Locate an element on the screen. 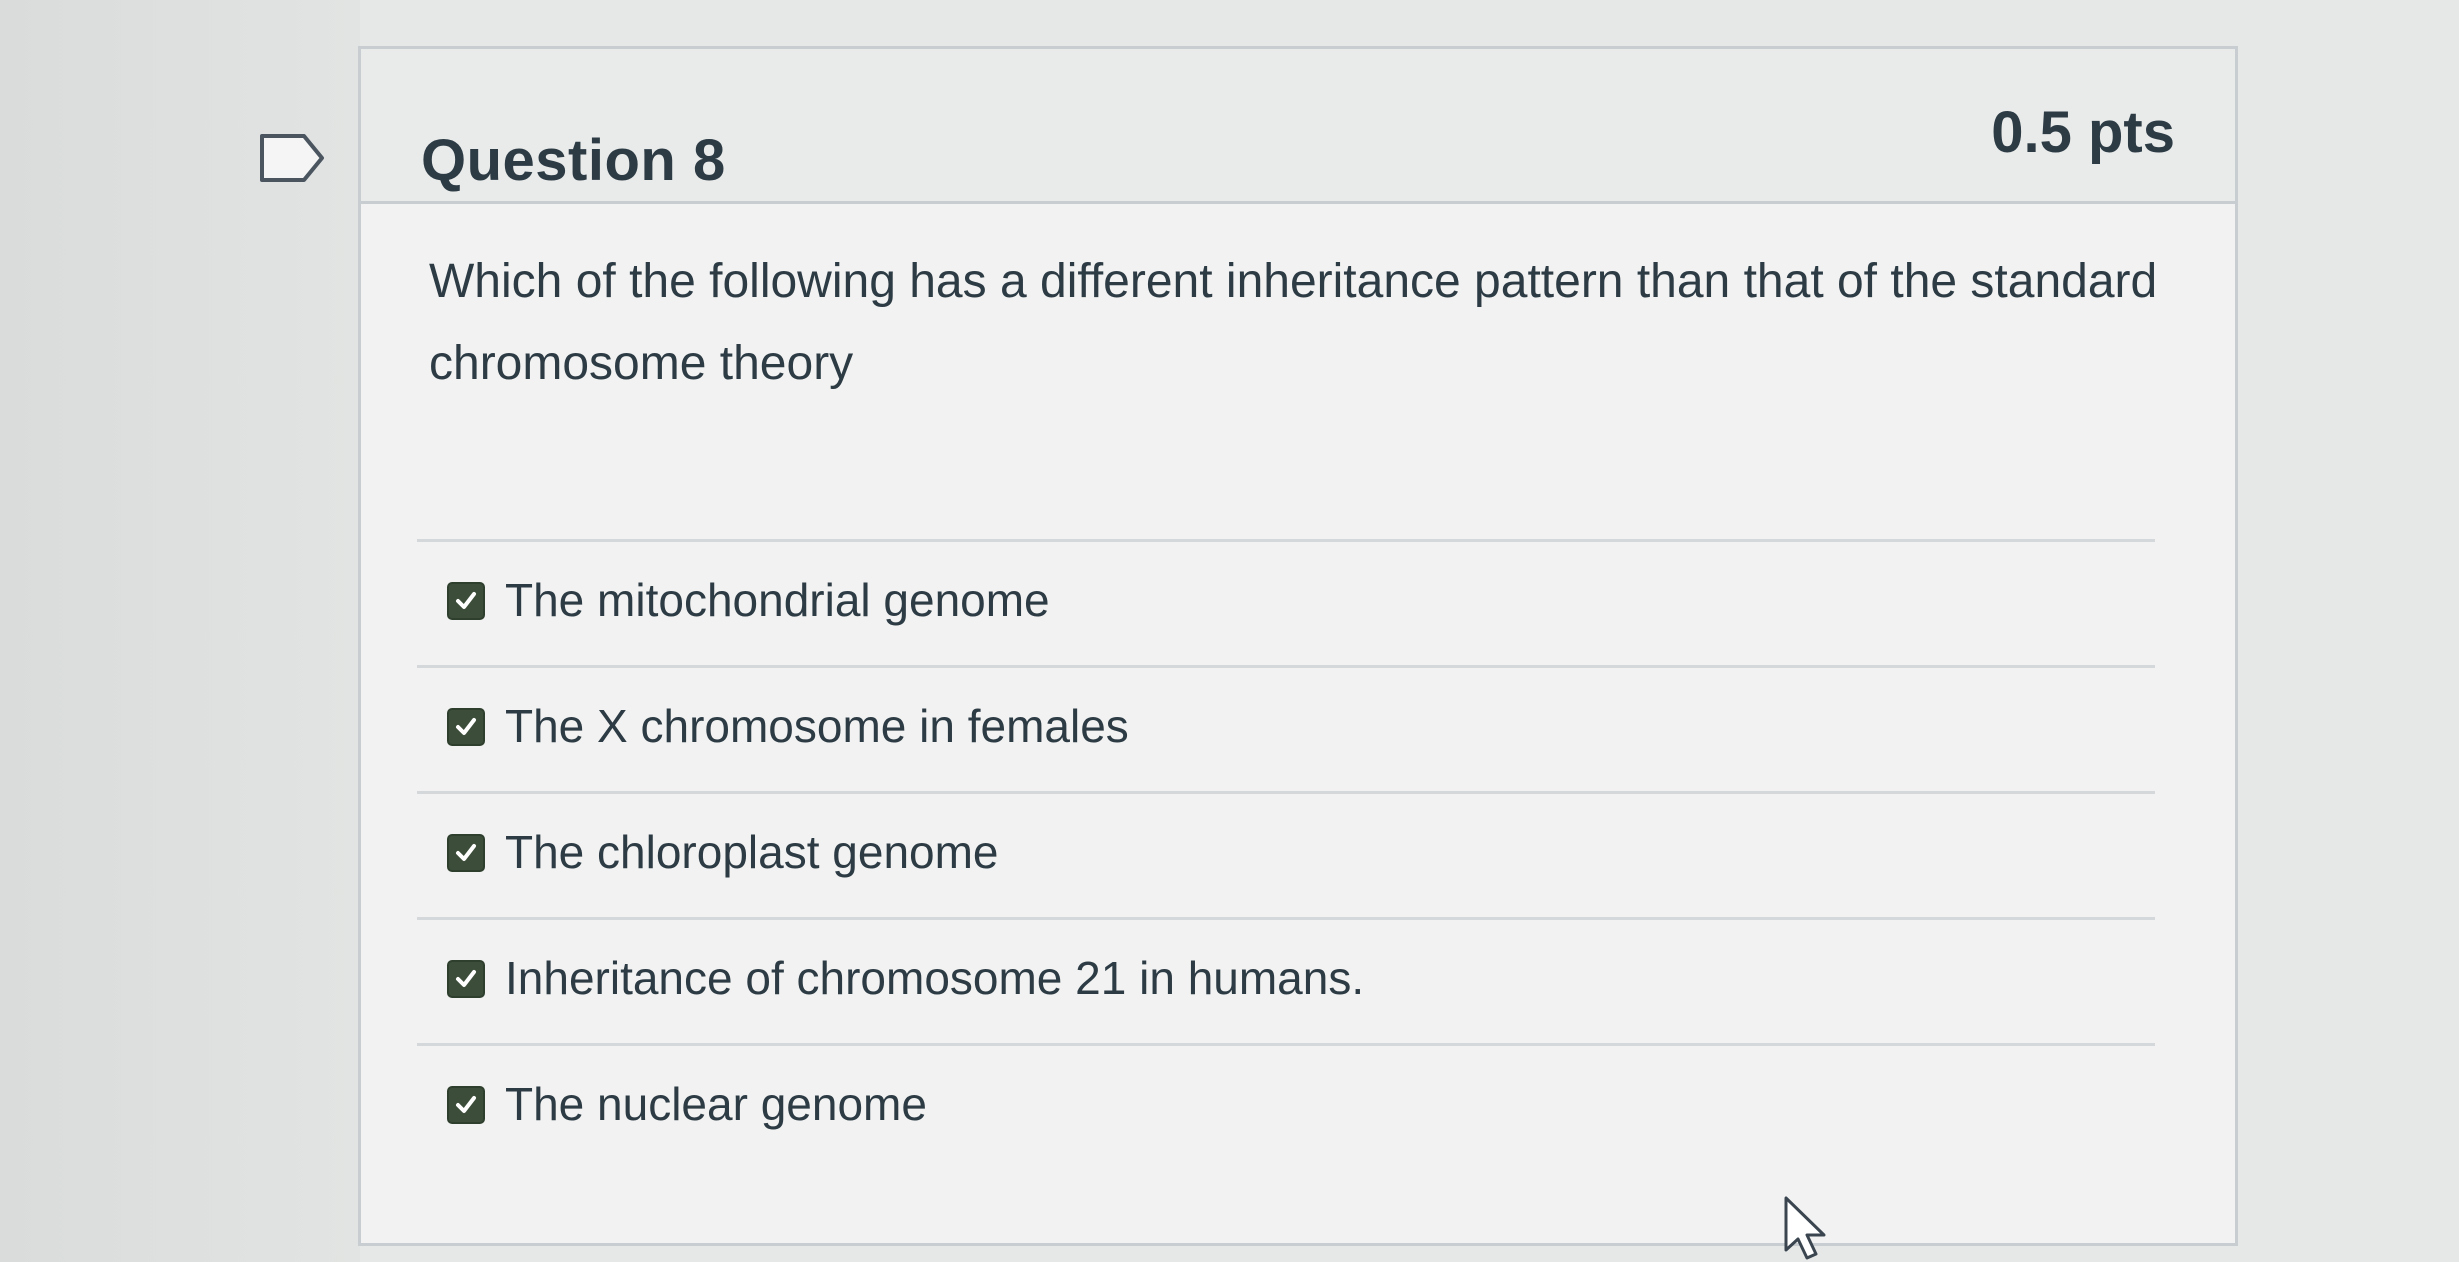  mouse-pointer-icon is located at coordinates (1805, 1228).